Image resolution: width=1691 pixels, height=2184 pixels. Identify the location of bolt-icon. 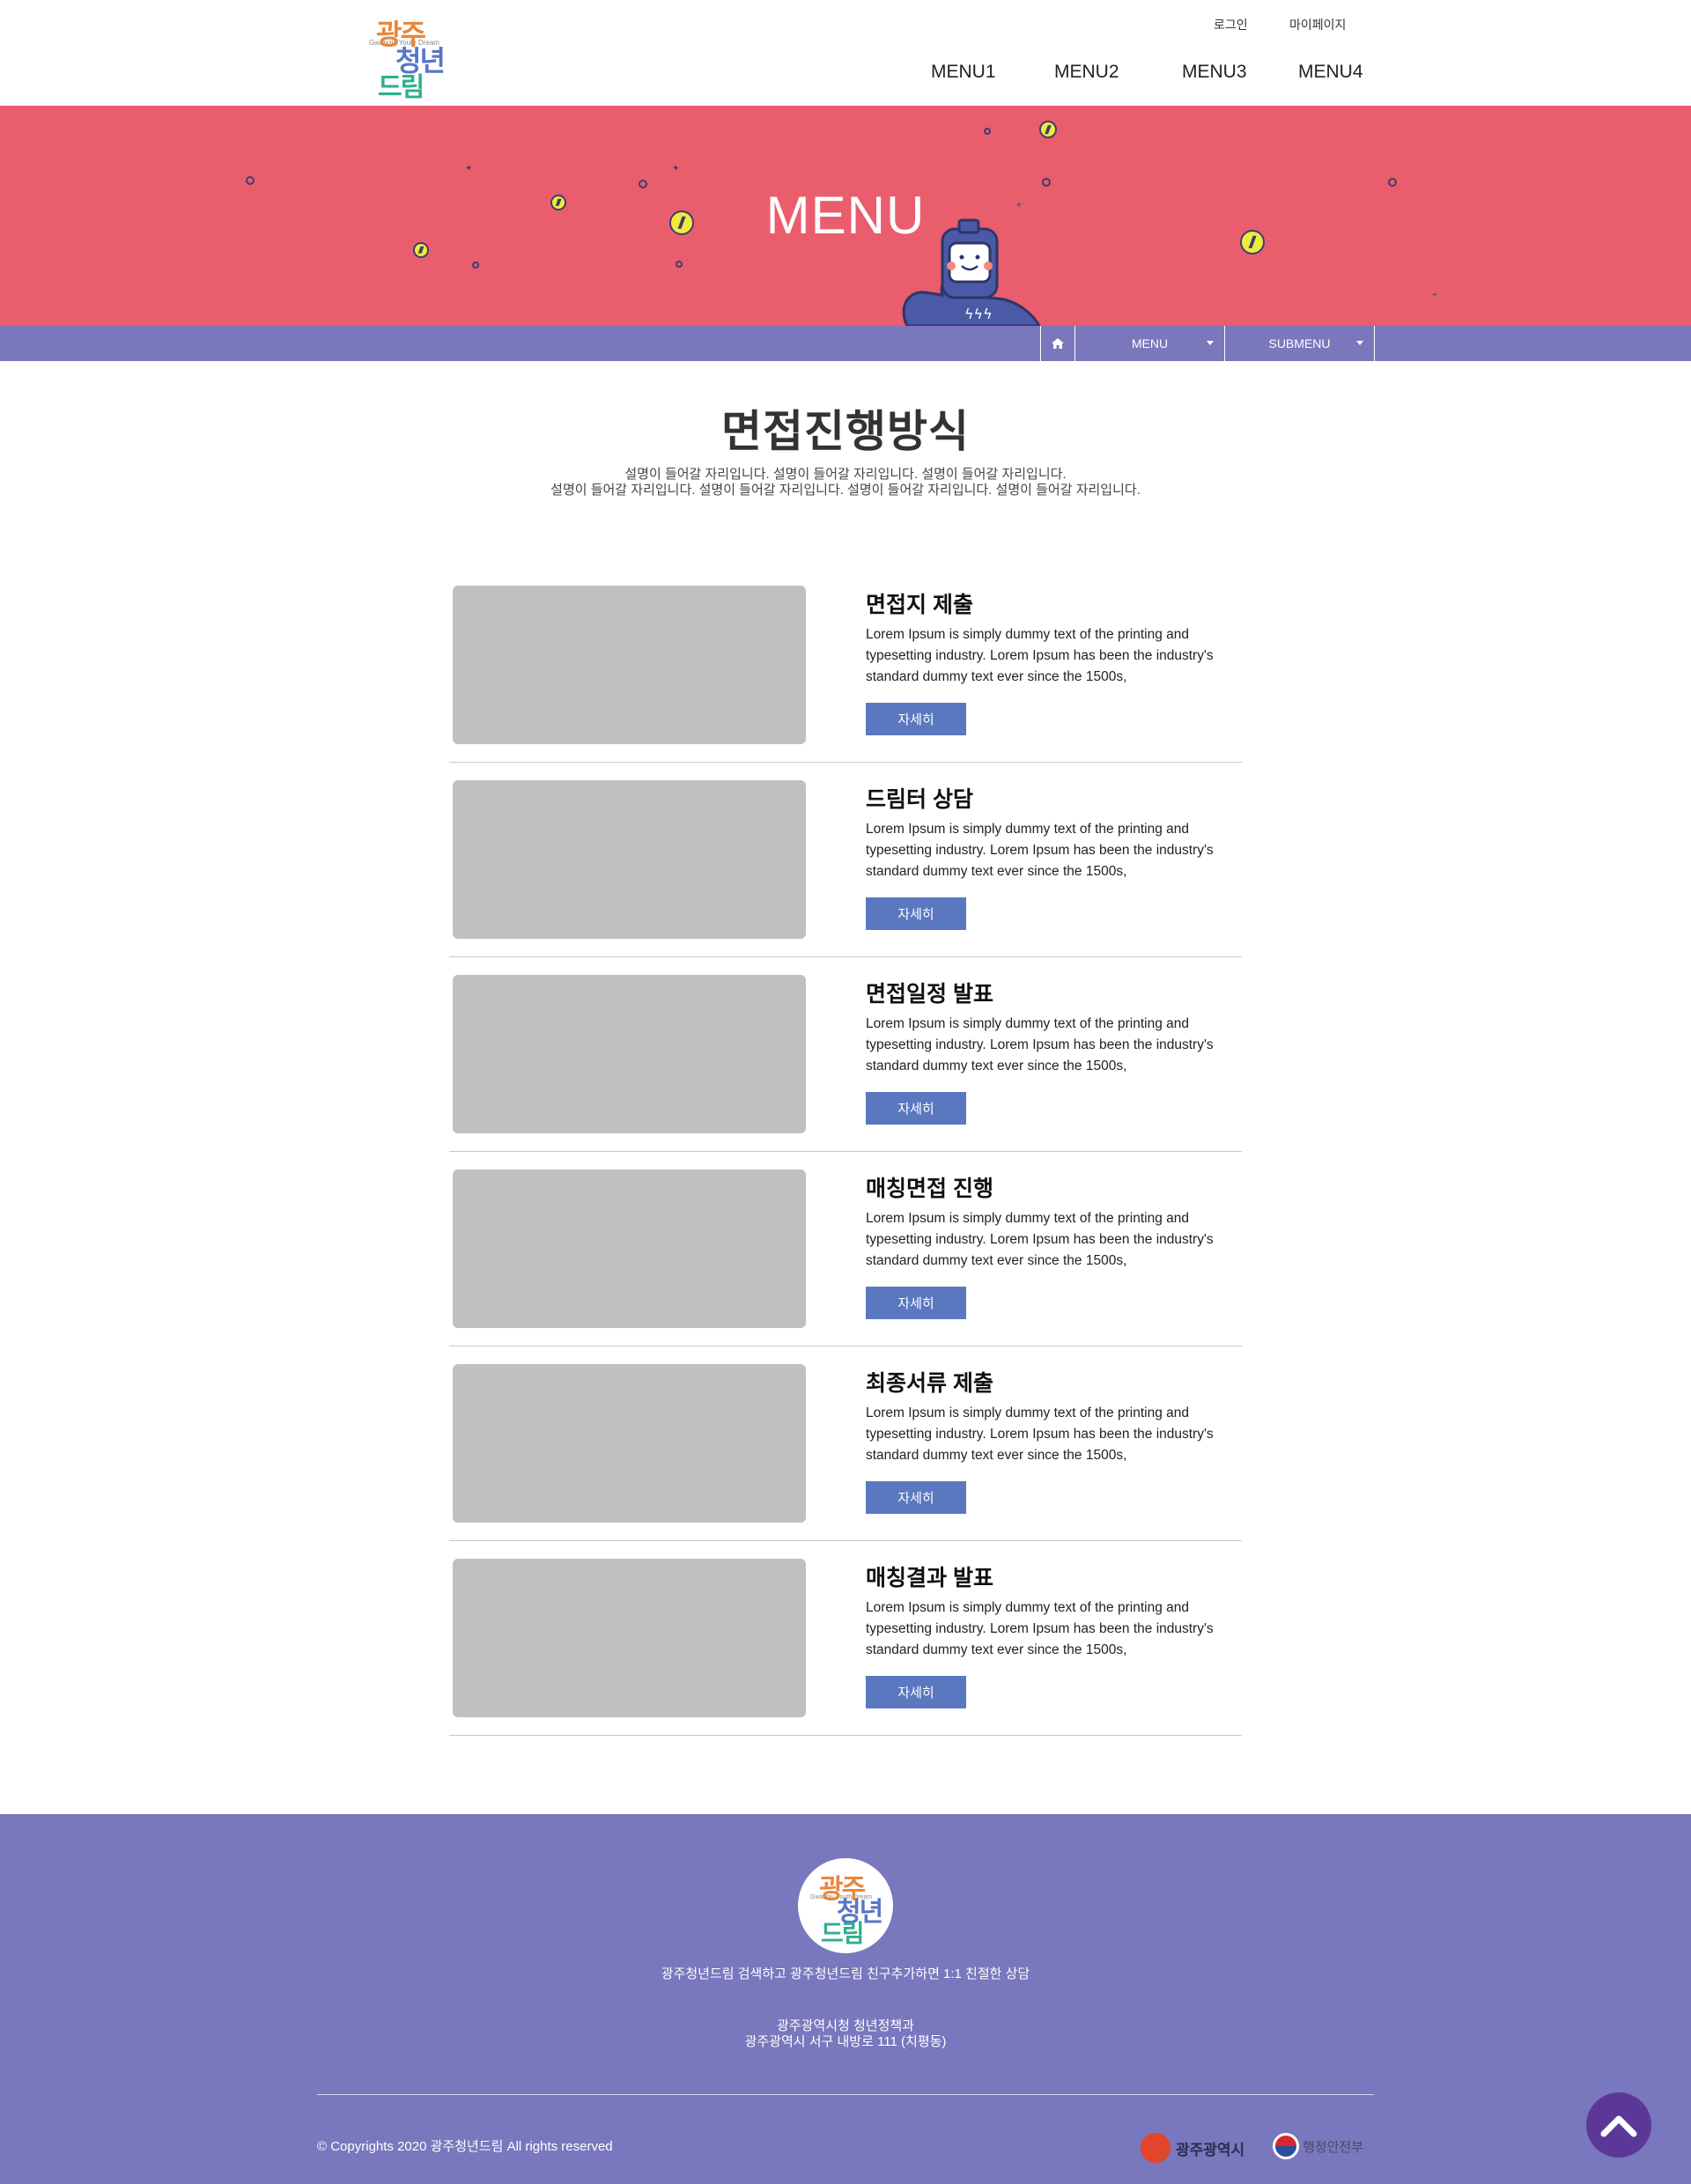
(1048, 129).